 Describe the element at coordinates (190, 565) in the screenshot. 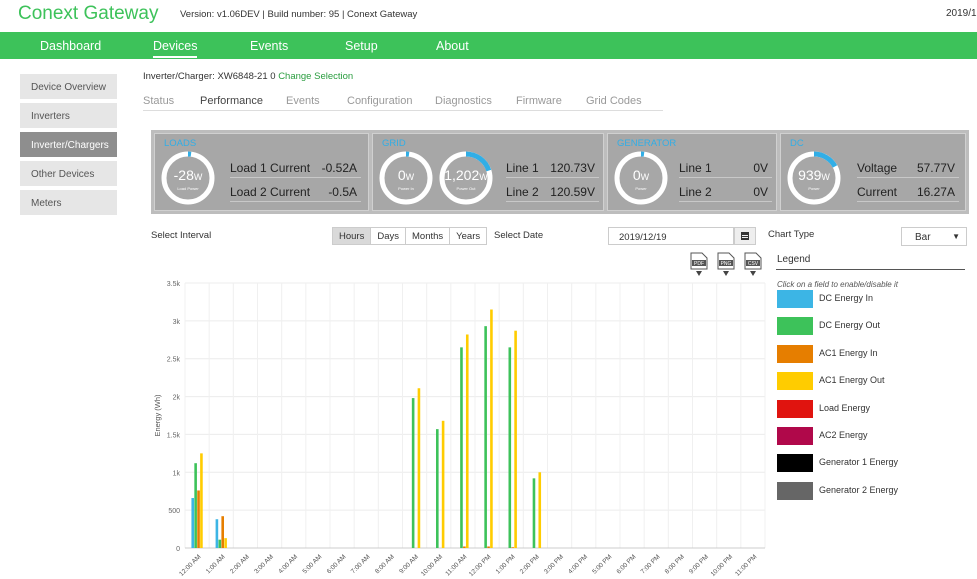

I see `x-tick-label: 12:00 AM` at that location.